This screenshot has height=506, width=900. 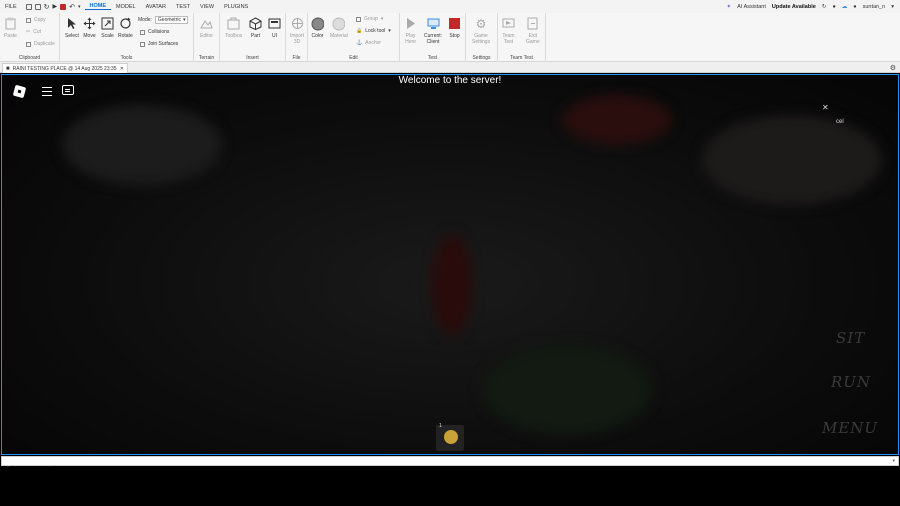 What do you see at coordinates (339, 23) in the screenshot?
I see `material-icon` at bounding box center [339, 23].